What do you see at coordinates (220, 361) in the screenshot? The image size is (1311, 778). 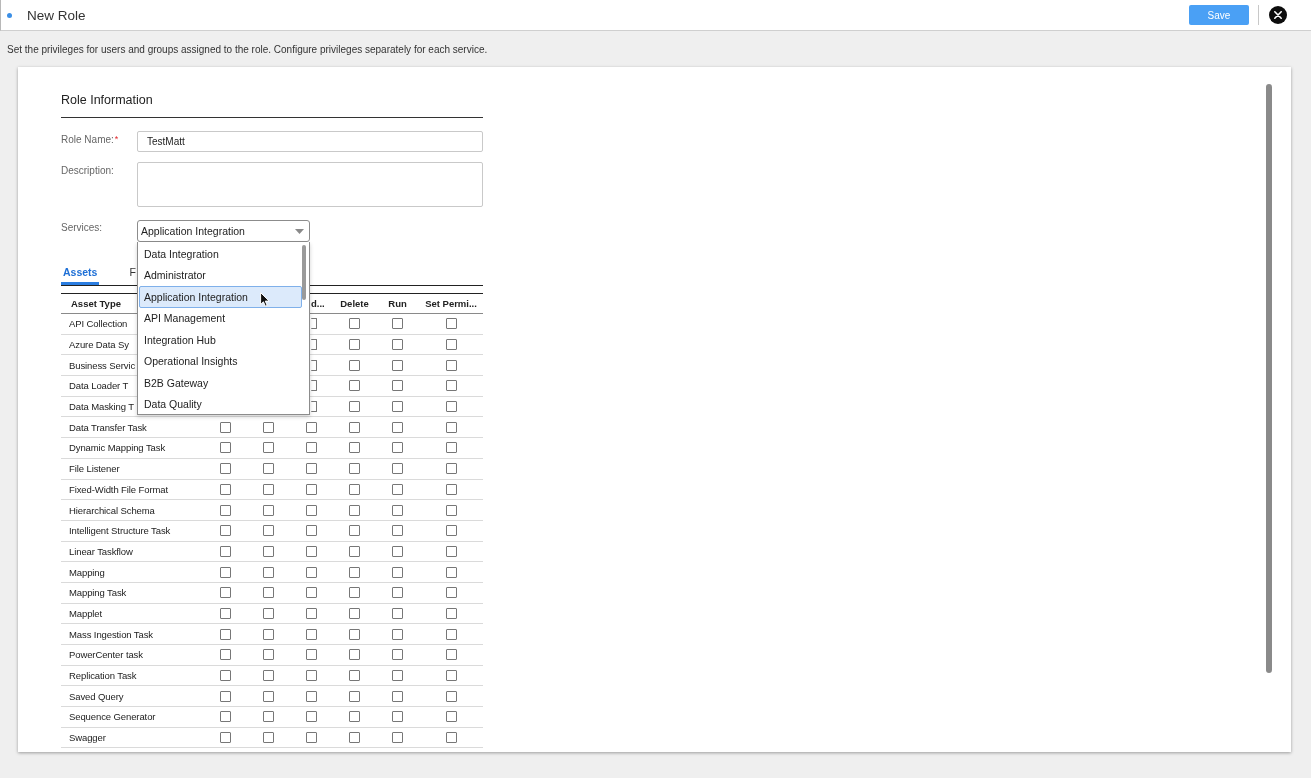 I see `dropdown-option: Operational Insights` at bounding box center [220, 361].